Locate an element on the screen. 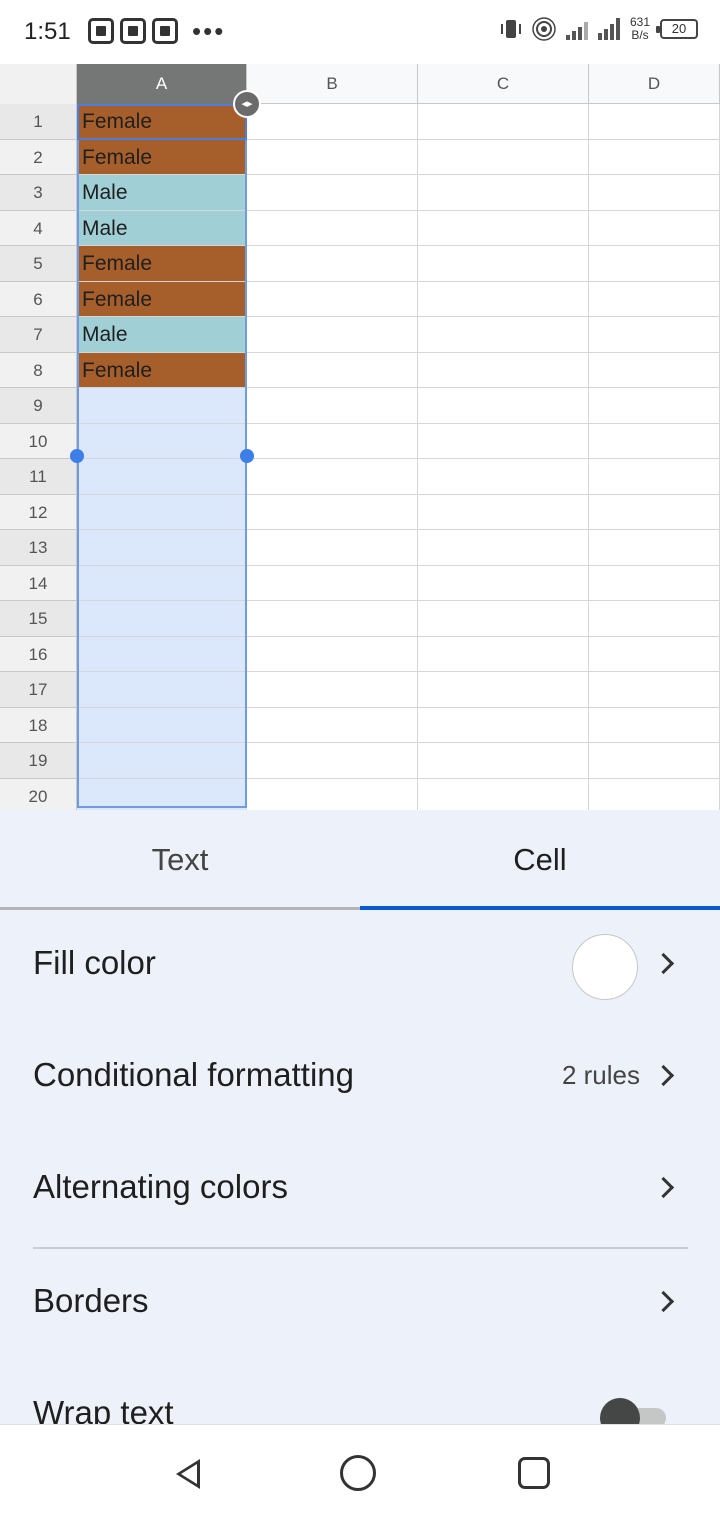  row-header: 14 is located at coordinates (38, 583).